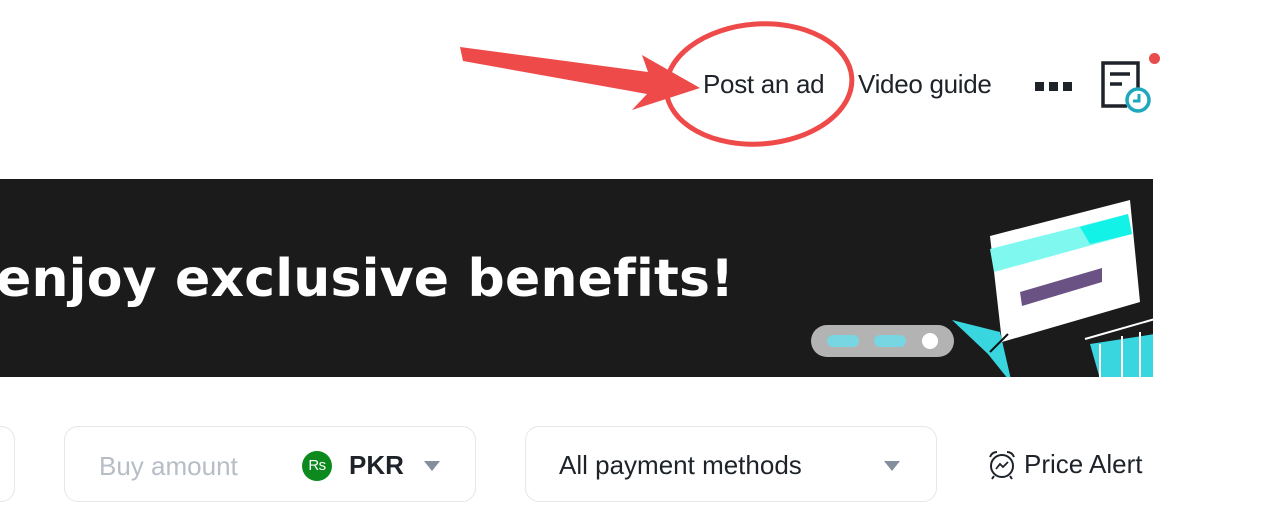 This screenshot has height=532, width=1263. Describe the element at coordinates (1126, 87) in the screenshot. I see `order-history-icon` at that location.